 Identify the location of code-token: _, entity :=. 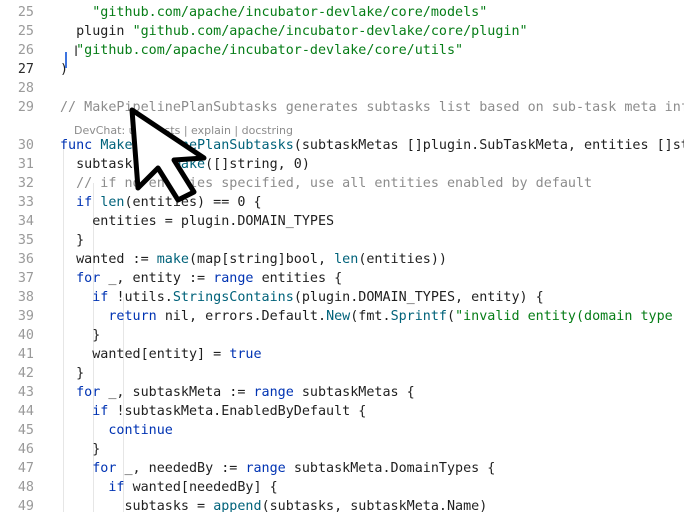
(161, 278).